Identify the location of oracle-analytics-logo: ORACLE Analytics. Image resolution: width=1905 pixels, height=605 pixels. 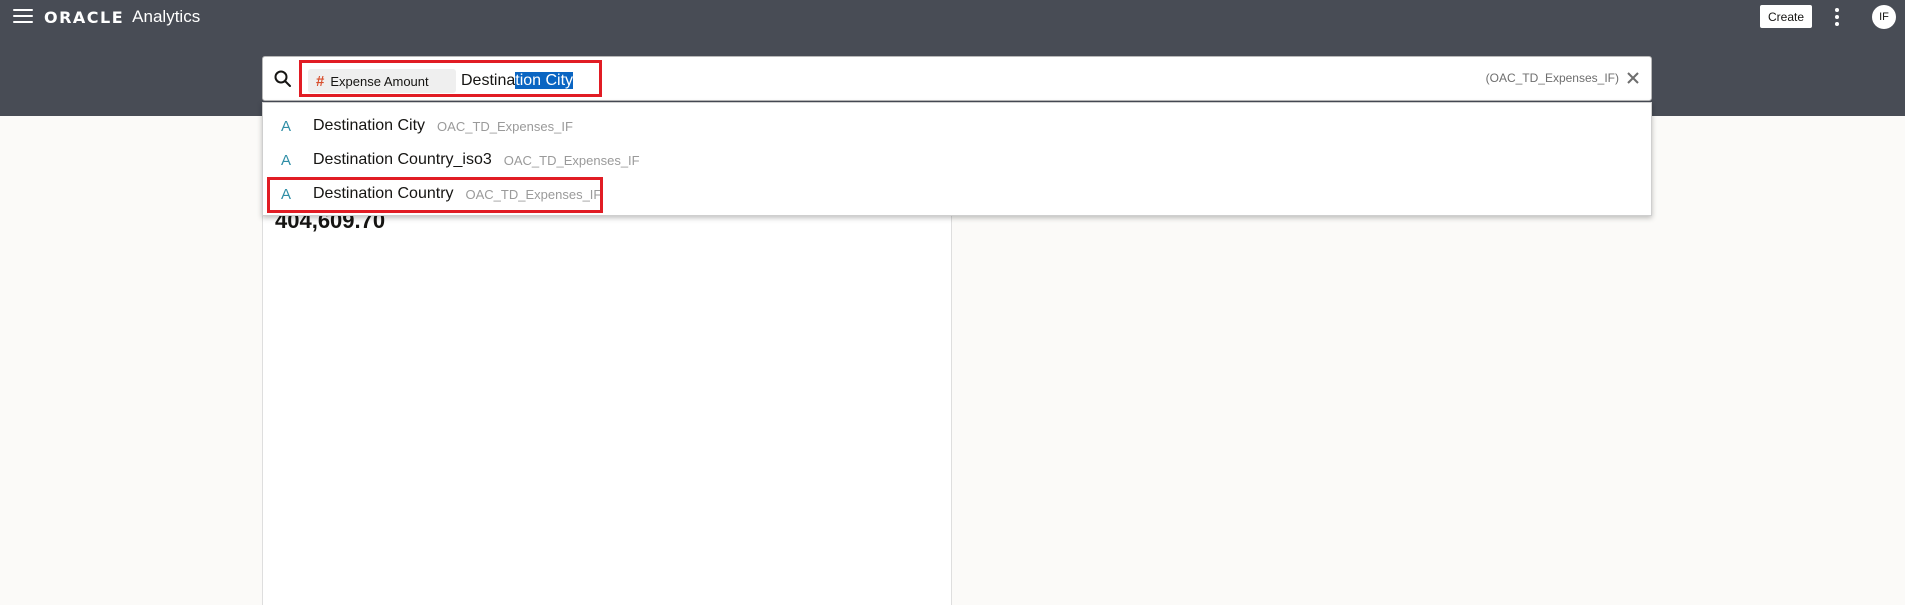
(122, 17).